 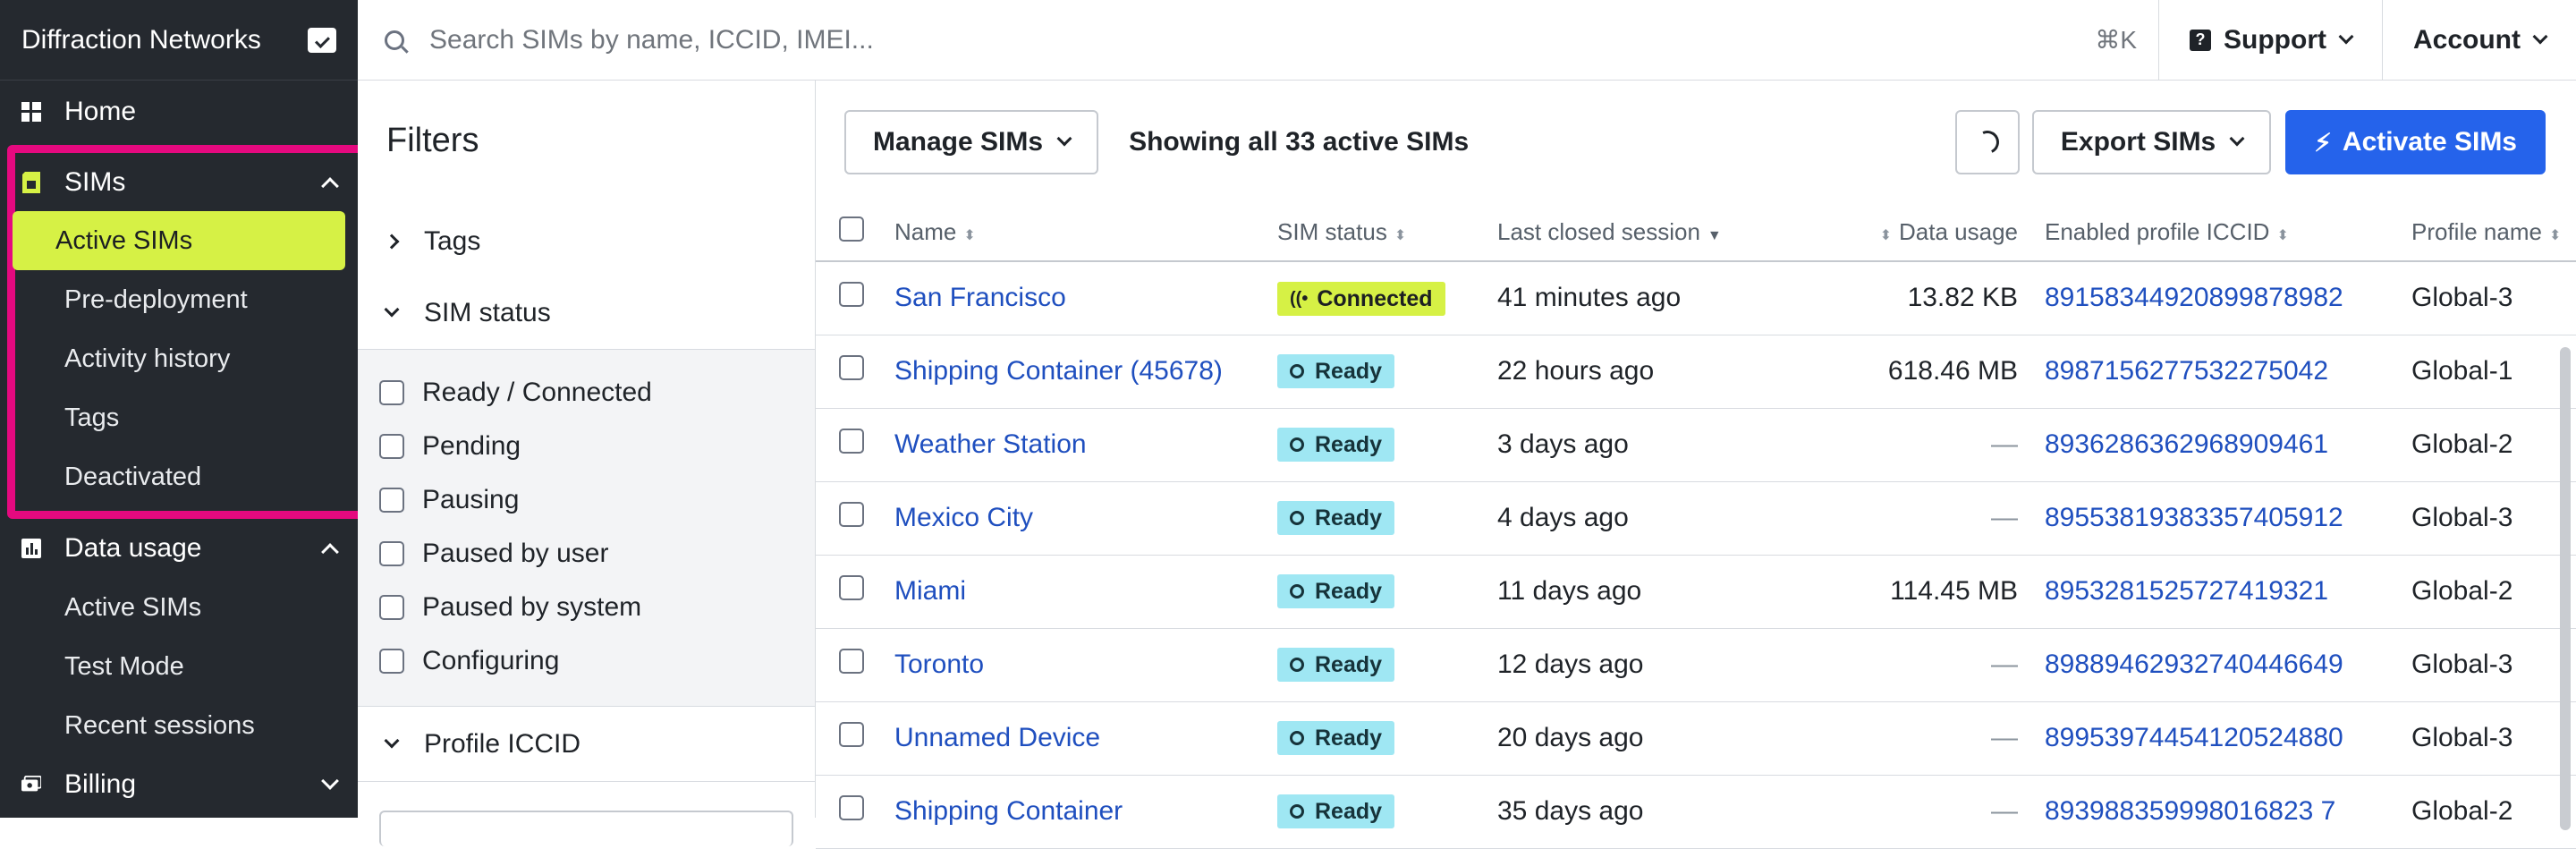 I want to click on select-all-checkbox, so click(x=851, y=229).